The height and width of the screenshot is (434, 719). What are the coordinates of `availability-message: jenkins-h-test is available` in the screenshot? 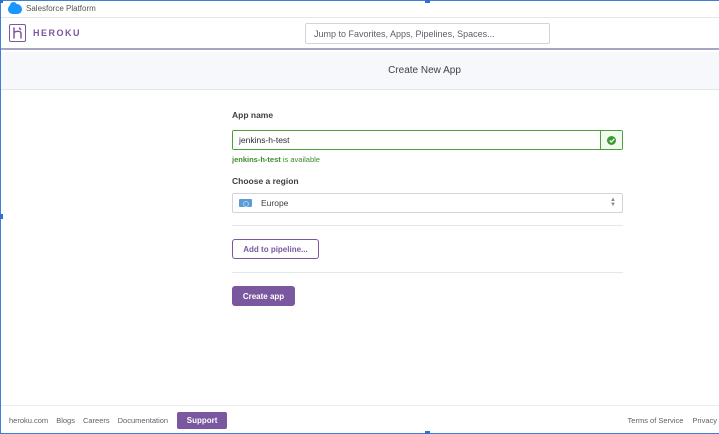 It's located at (427, 159).